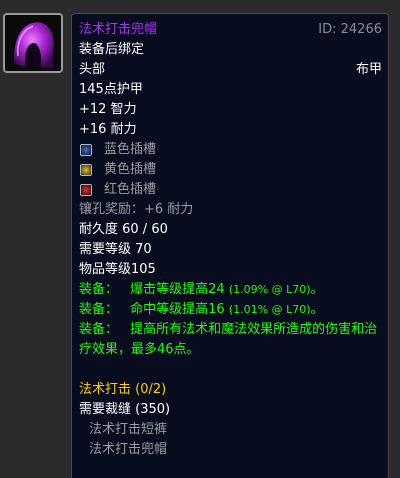  I want to click on socket-label: 蓝色插槽, so click(130, 149).